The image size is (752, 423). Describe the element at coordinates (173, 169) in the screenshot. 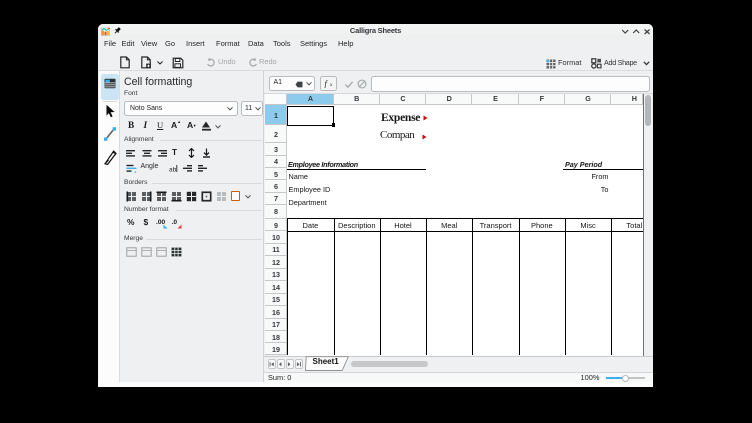

I see `svg-text: ab` at that location.